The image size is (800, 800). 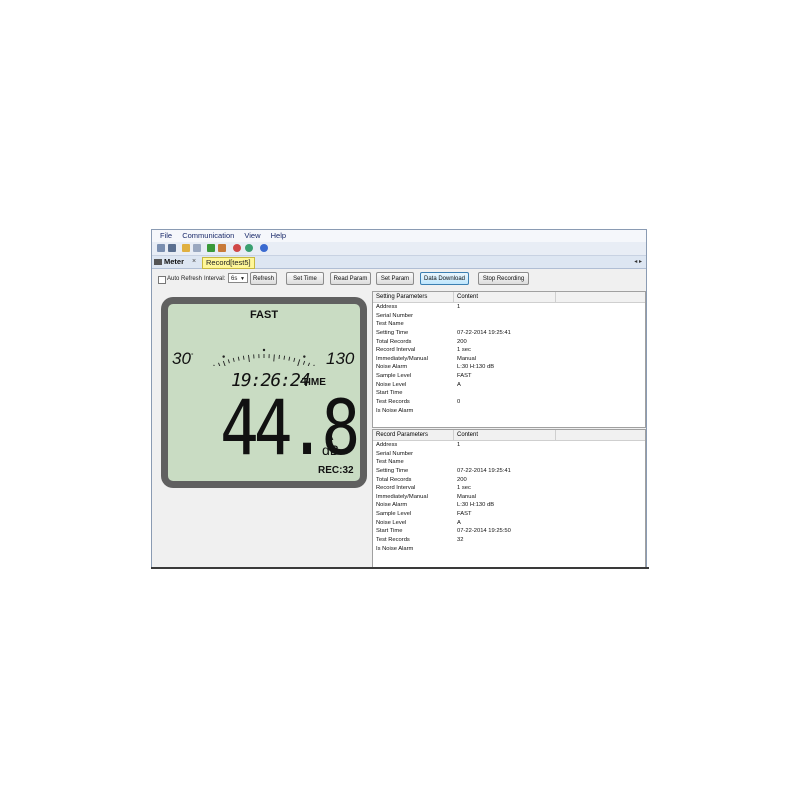 I want to click on interval-label: Interval:, so click(x=215, y=279).